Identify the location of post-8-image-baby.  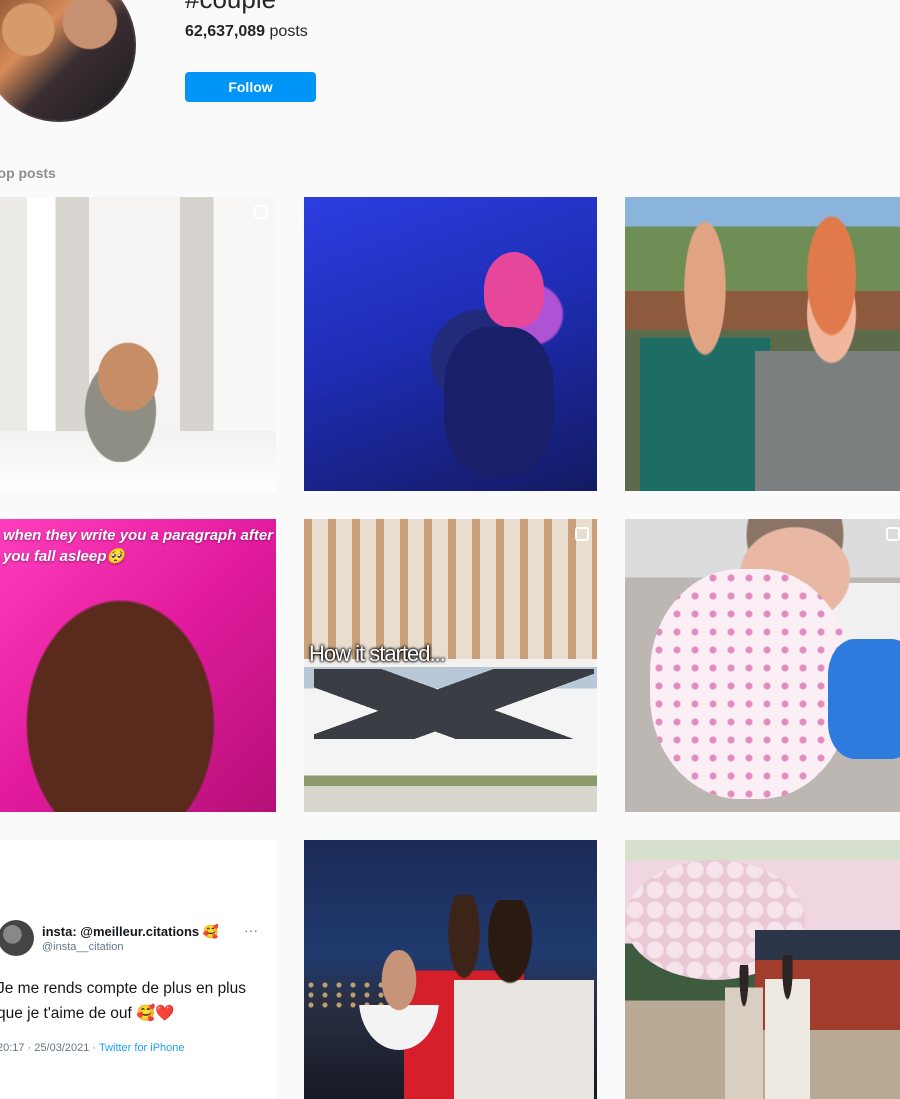
(399, 1000).